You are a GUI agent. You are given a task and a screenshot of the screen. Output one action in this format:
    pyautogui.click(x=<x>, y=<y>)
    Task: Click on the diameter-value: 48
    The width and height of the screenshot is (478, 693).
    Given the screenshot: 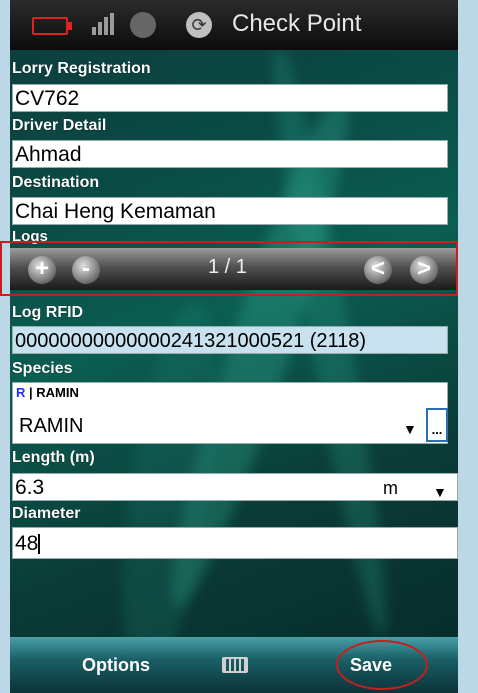 What is the action you would take?
    pyautogui.click(x=27, y=543)
    